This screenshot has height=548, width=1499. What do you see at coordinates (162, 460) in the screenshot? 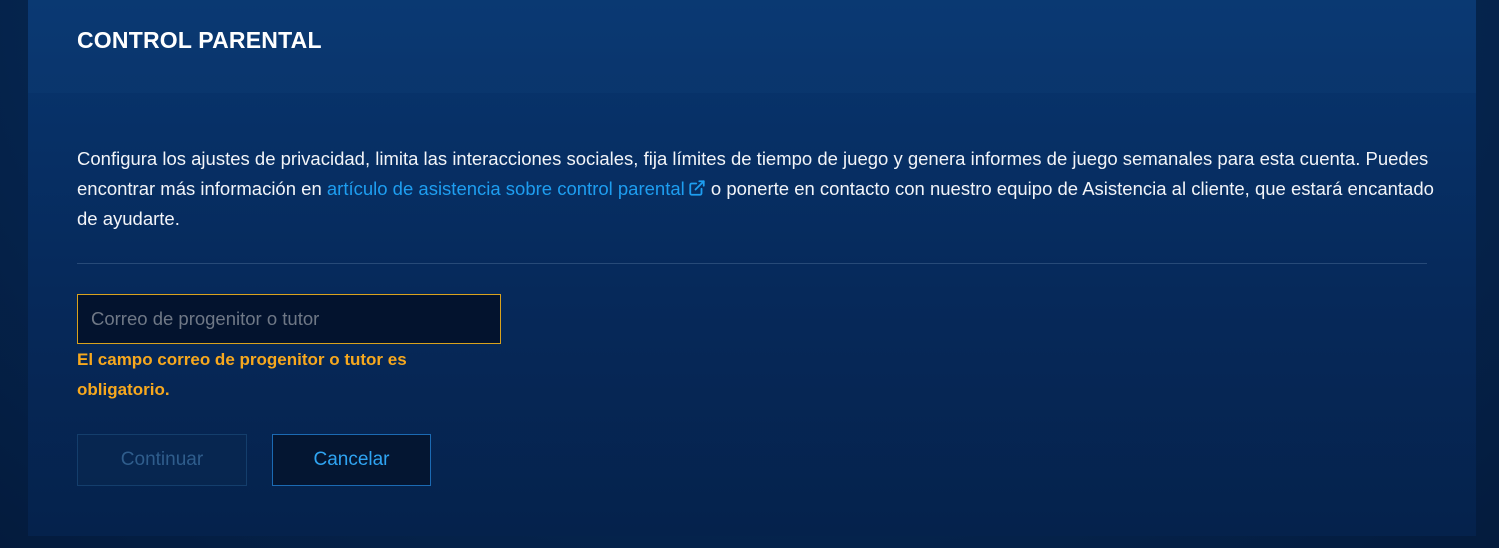
I see `continue-button: Continuar` at bounding box center [162, 460].